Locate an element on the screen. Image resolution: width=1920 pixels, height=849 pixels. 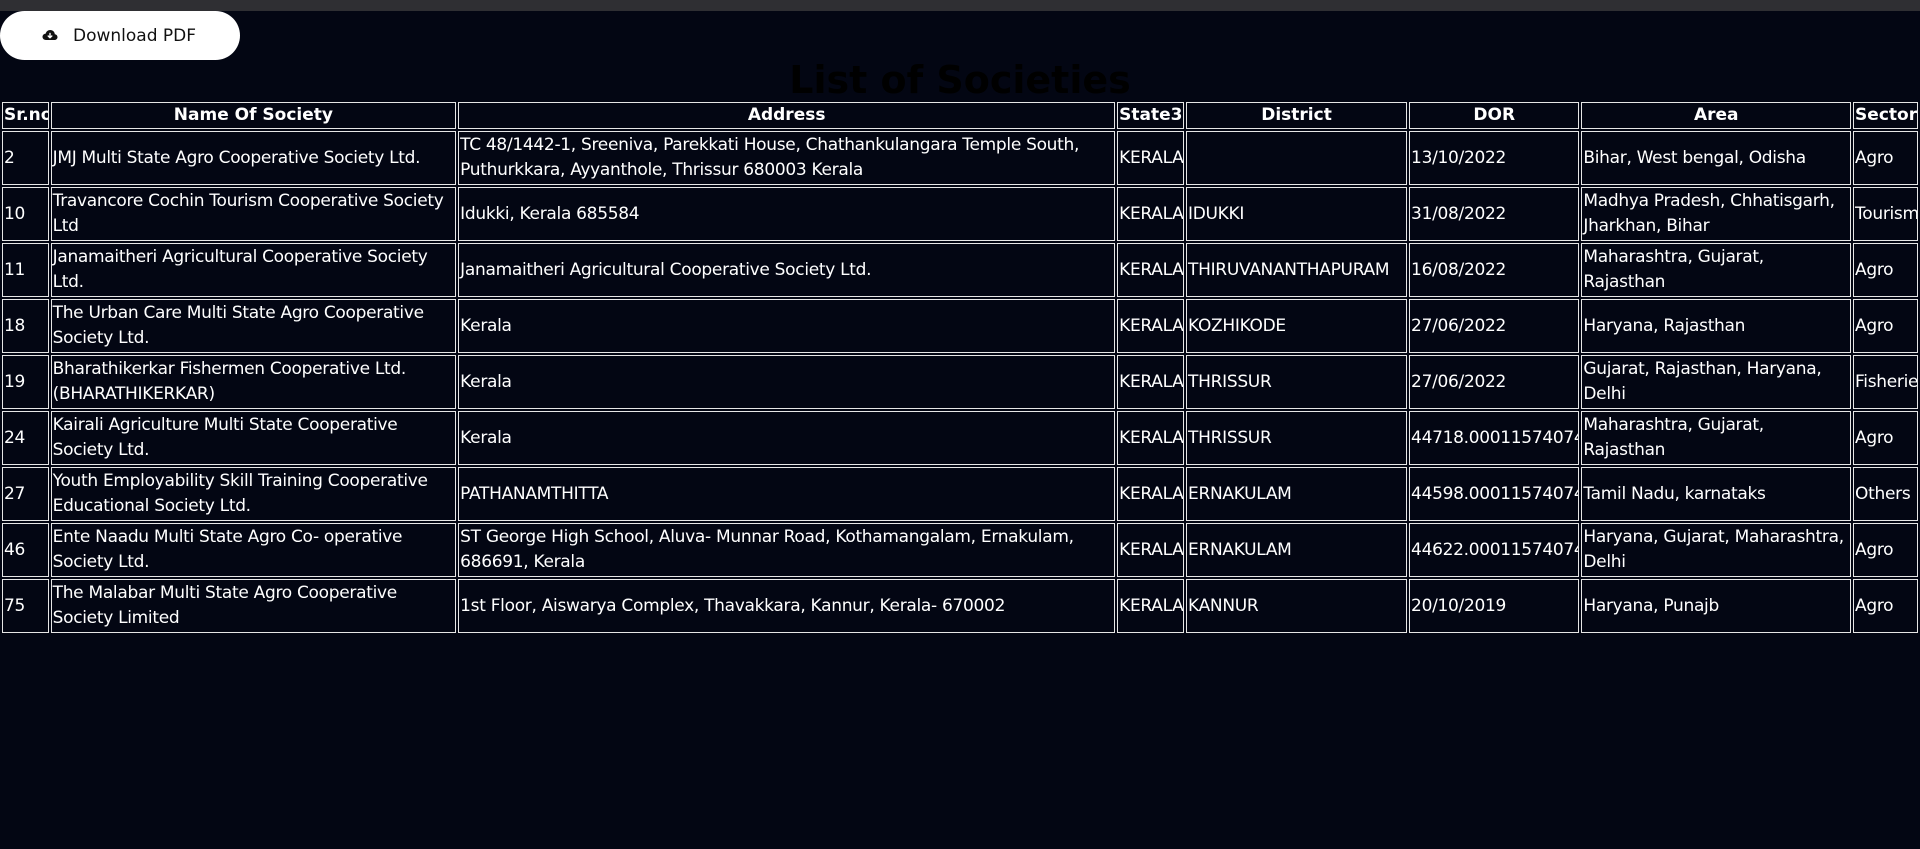
header-name-of-society: Name Of Society is located at coordinates (253, 115).